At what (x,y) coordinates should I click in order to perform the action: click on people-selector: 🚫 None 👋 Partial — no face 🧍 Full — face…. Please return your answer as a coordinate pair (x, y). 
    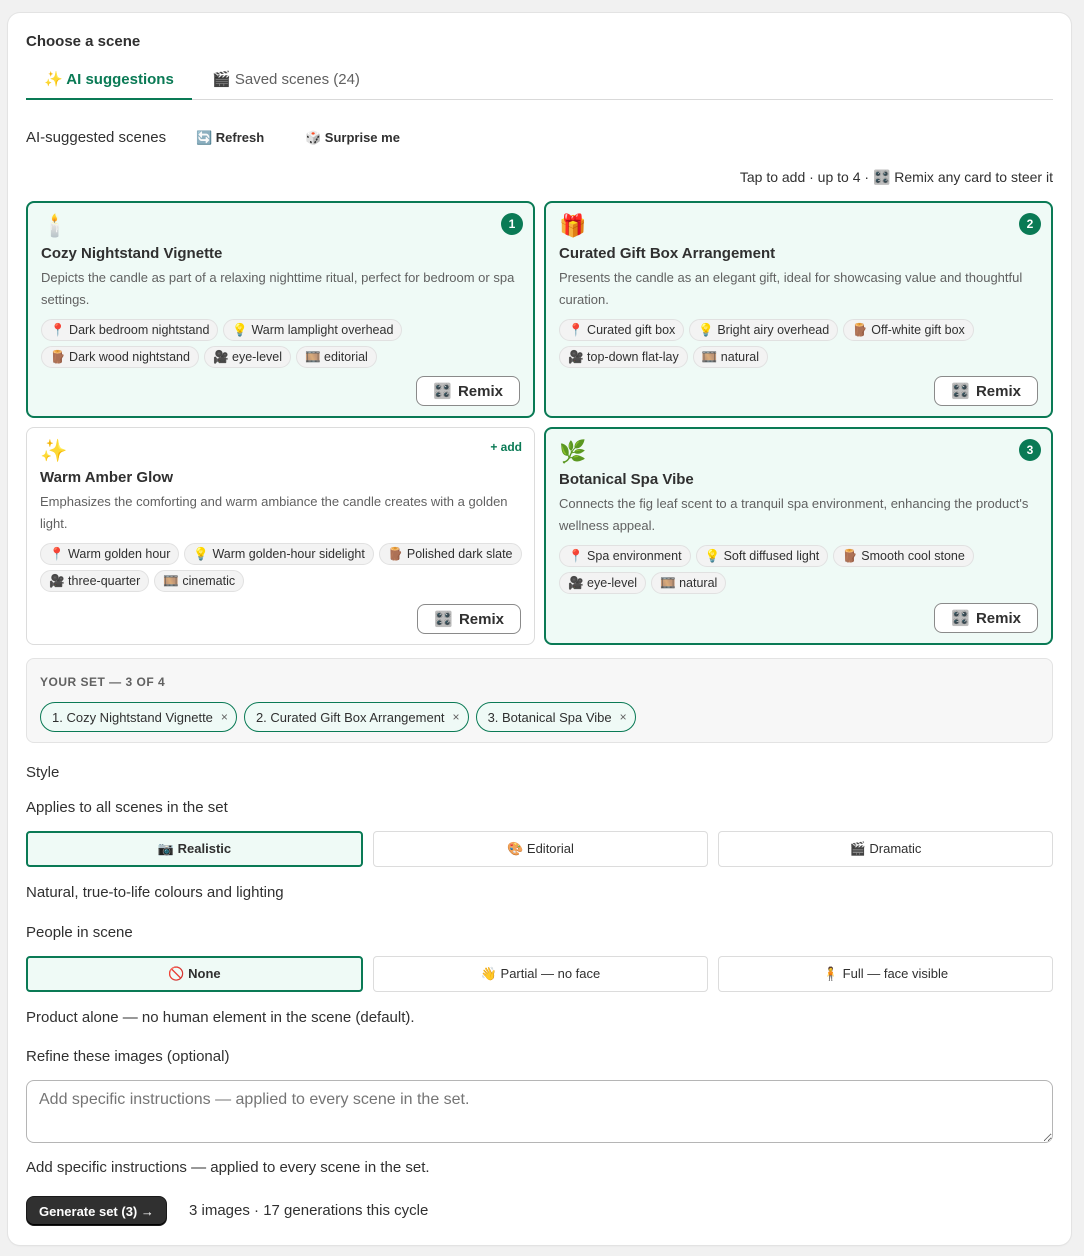
    Looking at the image, I should click on (539, 974).